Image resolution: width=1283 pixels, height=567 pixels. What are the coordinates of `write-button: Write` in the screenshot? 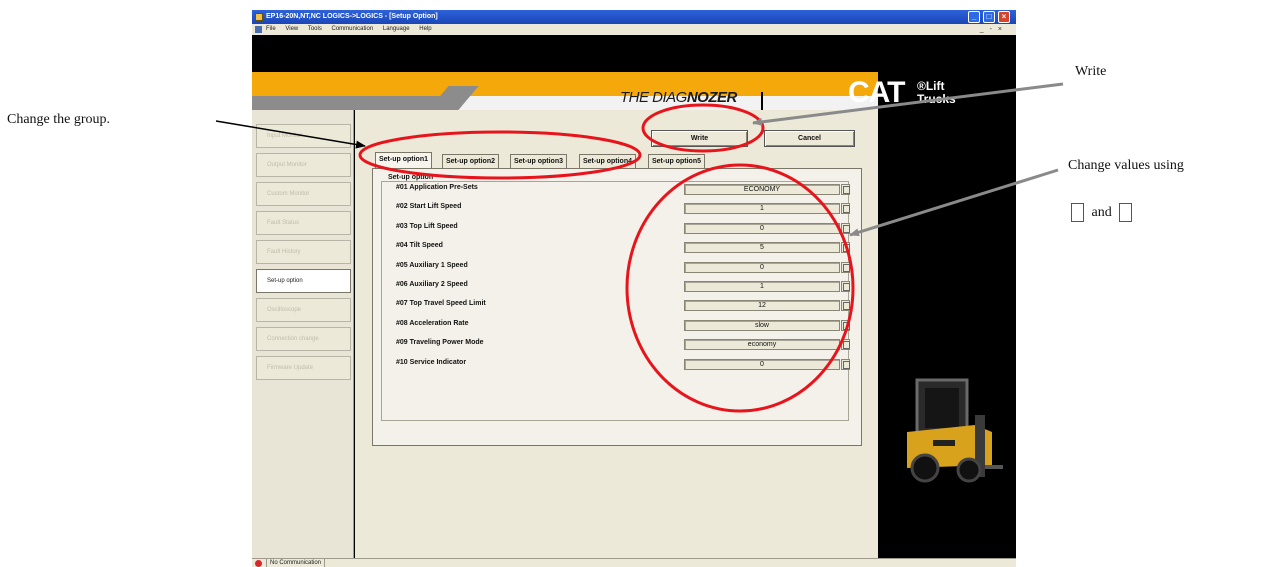 It's located at (699, 138).